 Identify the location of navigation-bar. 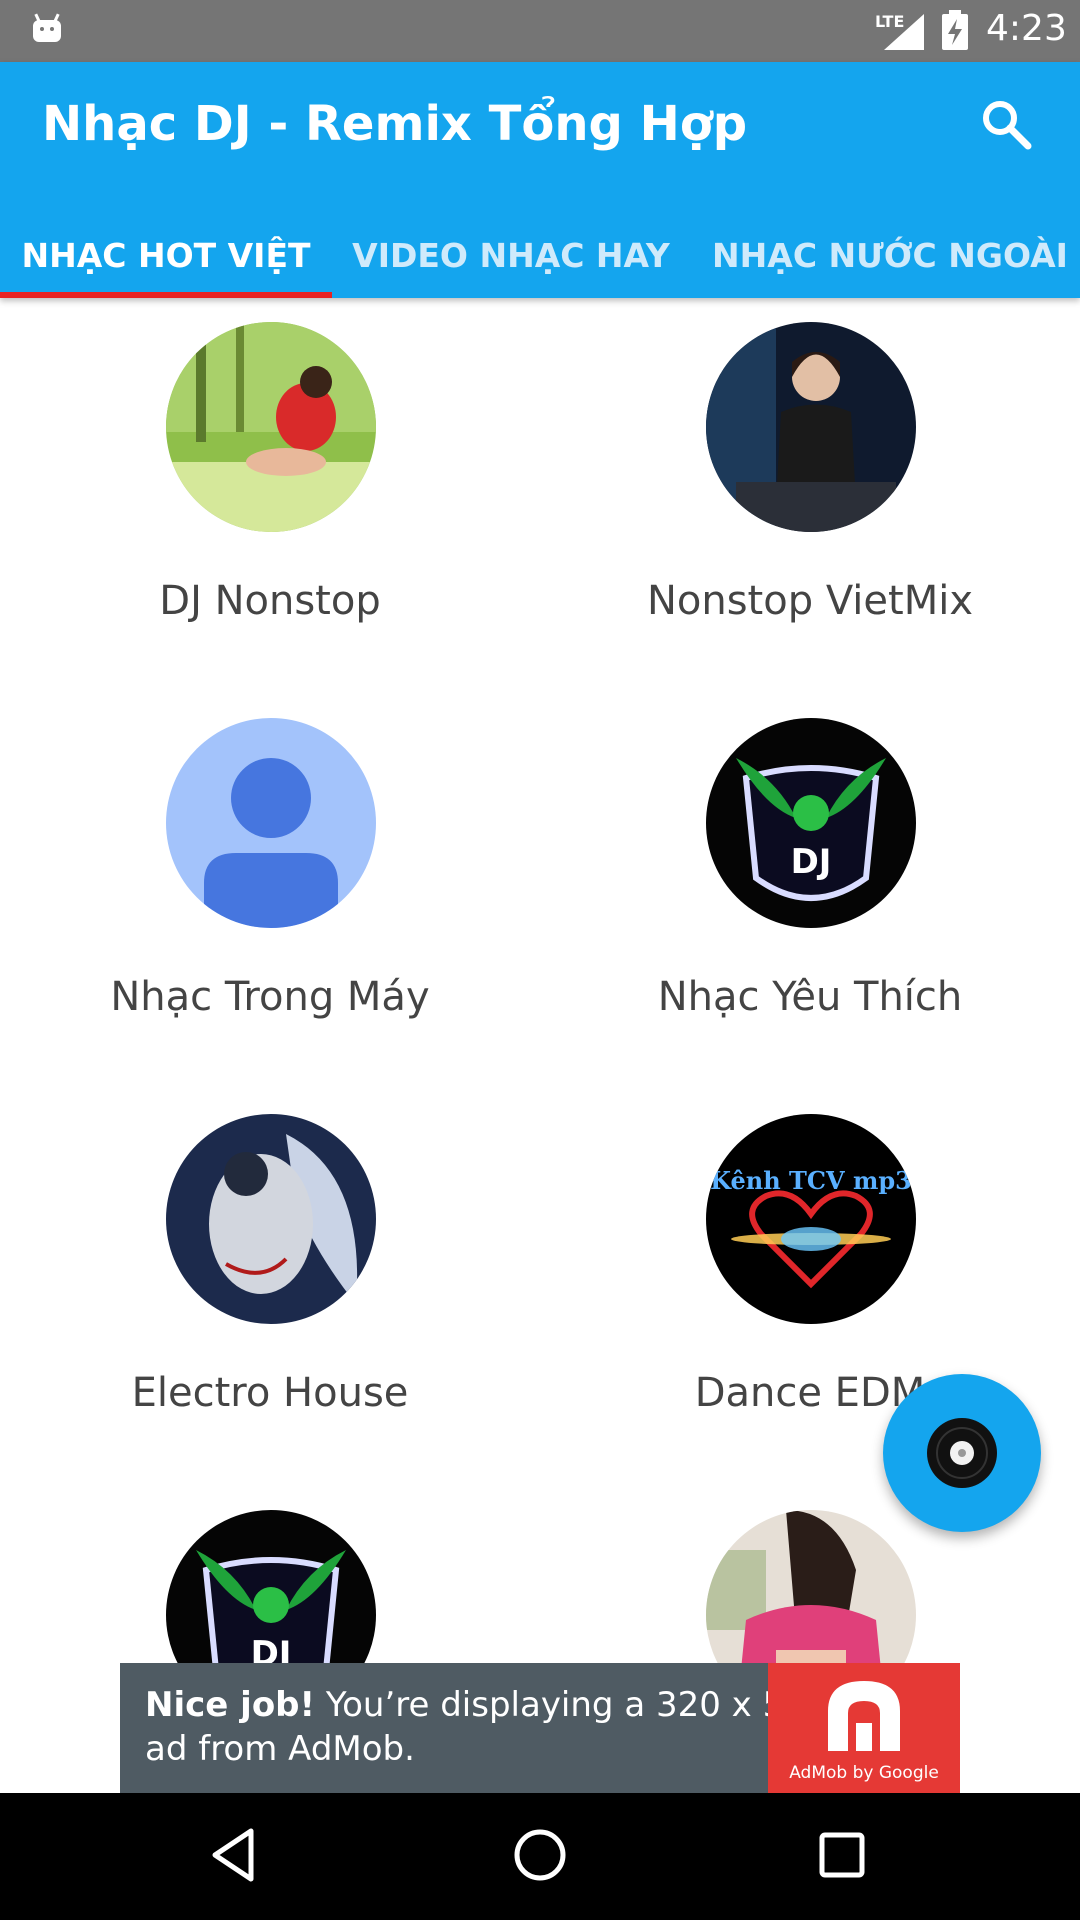
(540, 1856).